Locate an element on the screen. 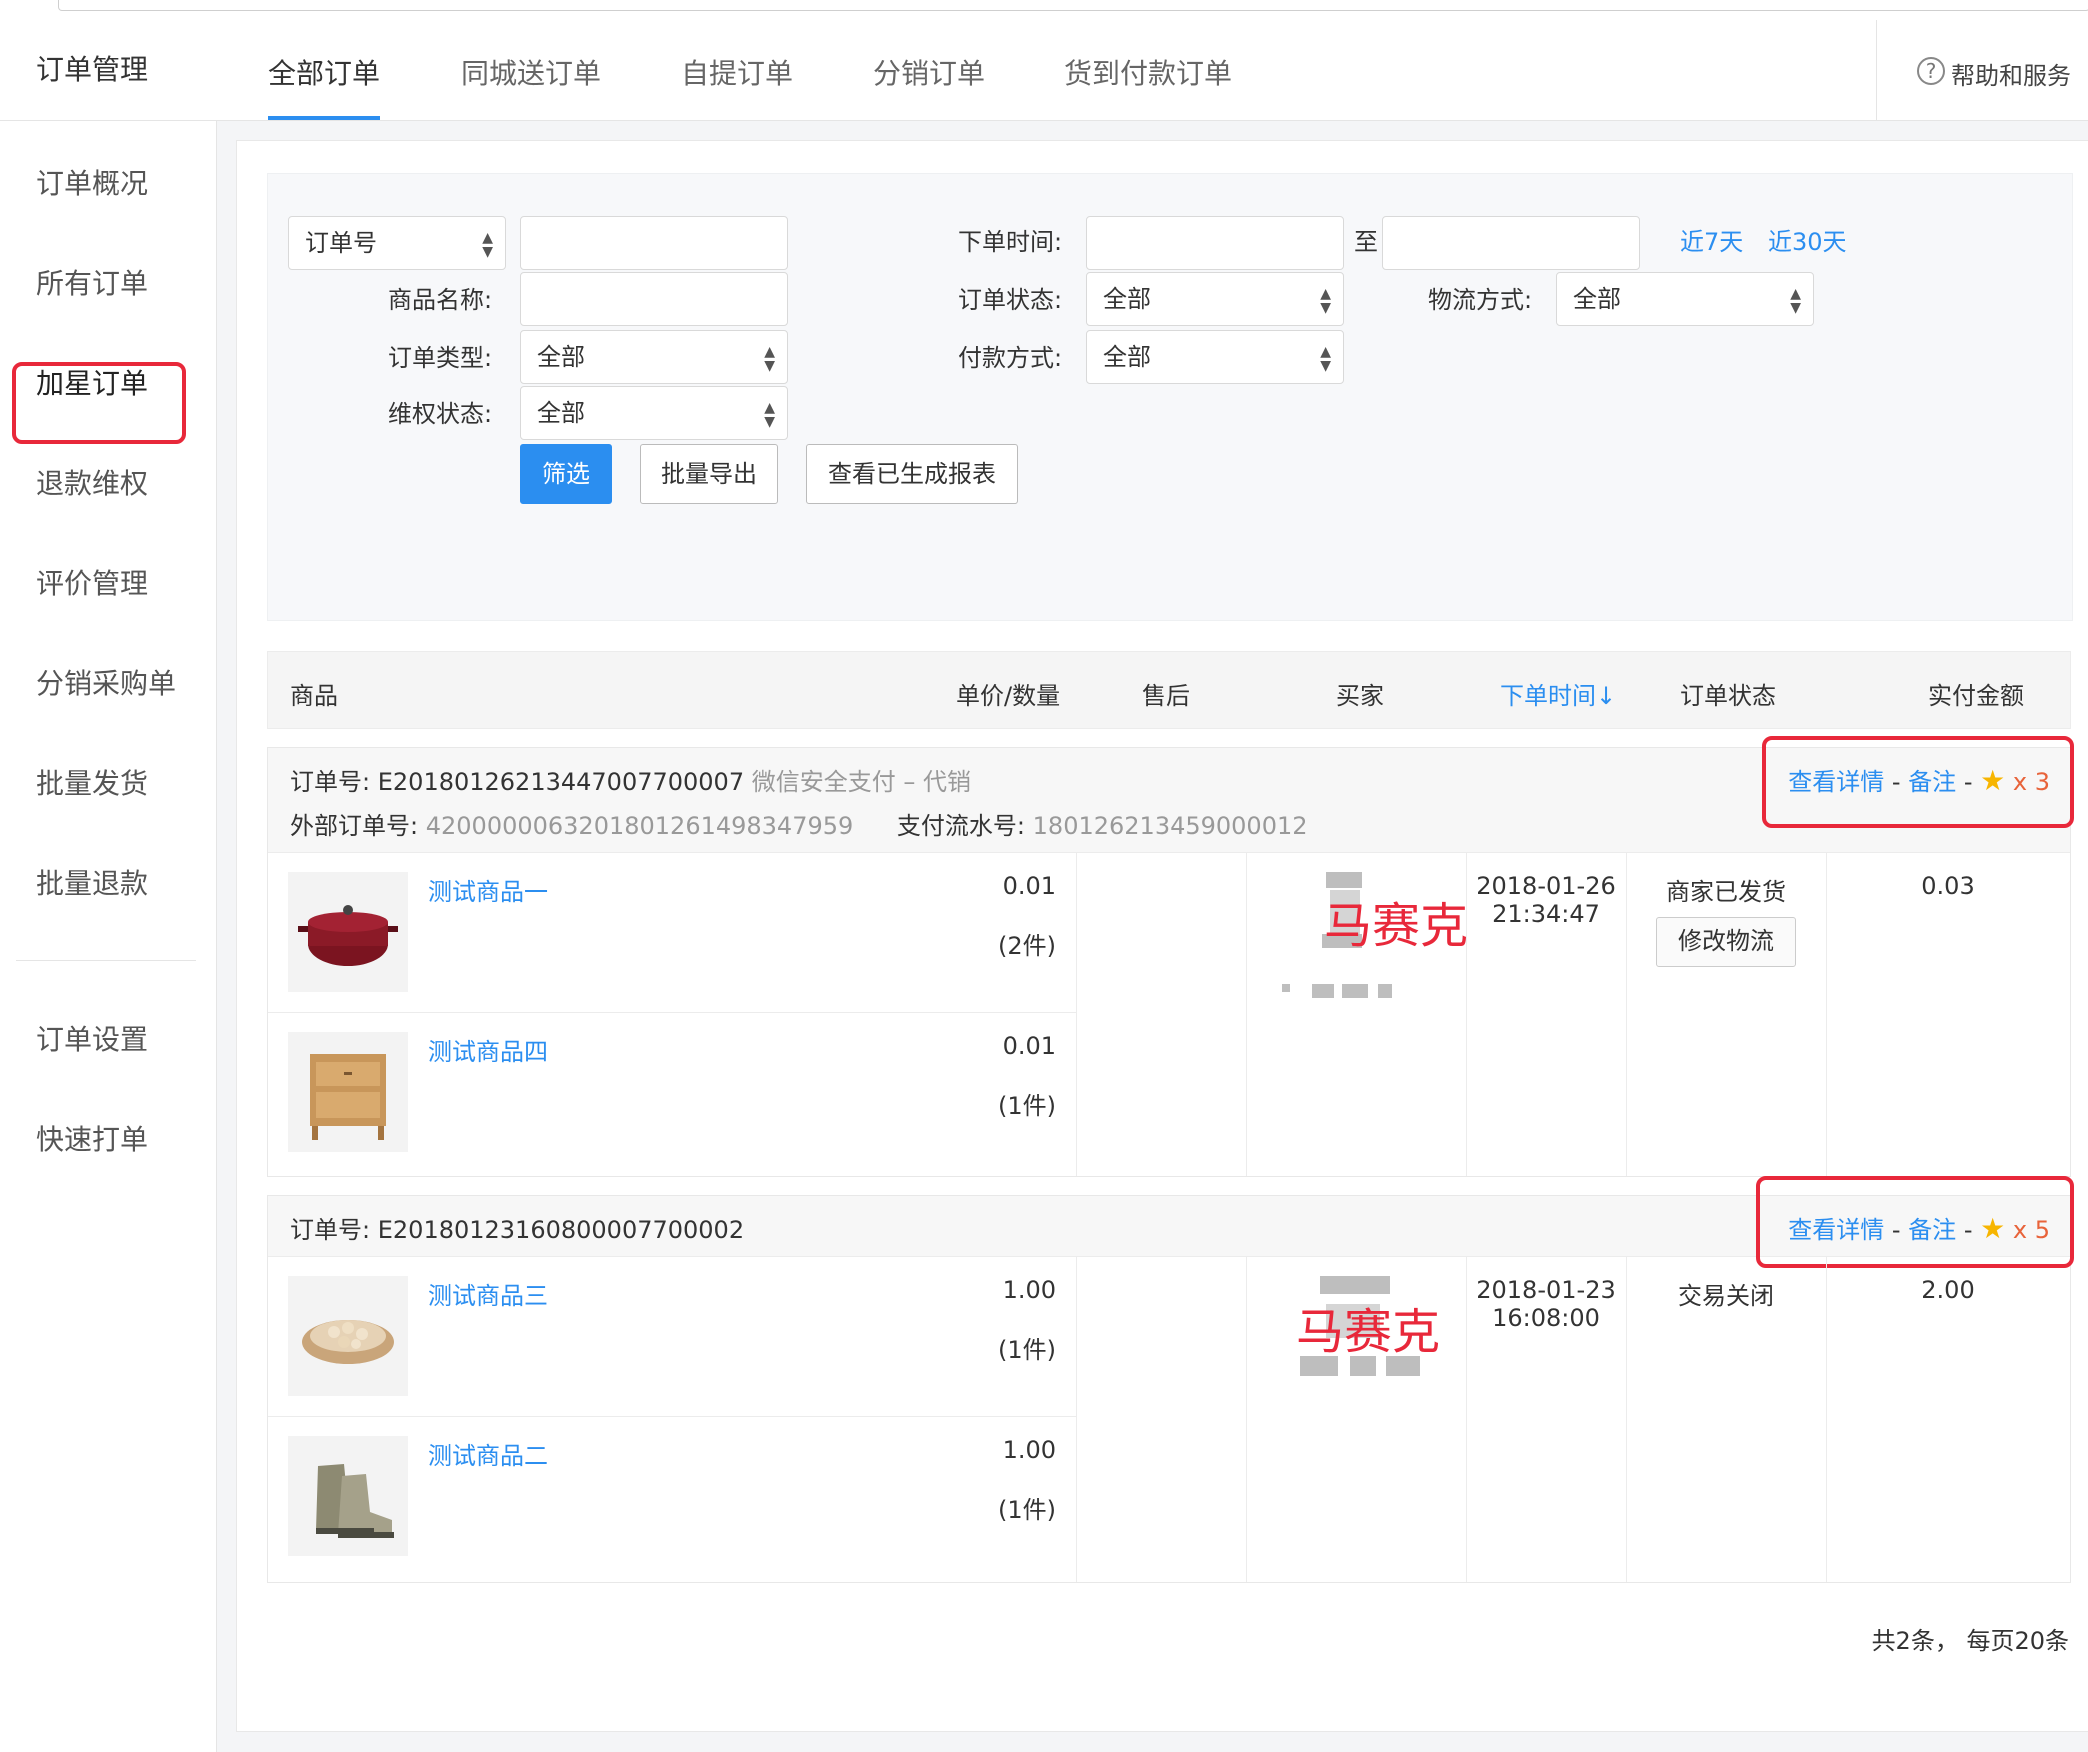 Image resolution: width=2088 pixels, height=1752 pixels. help-service: ? 帮助和服务 is located at coordinates (1982, 70).